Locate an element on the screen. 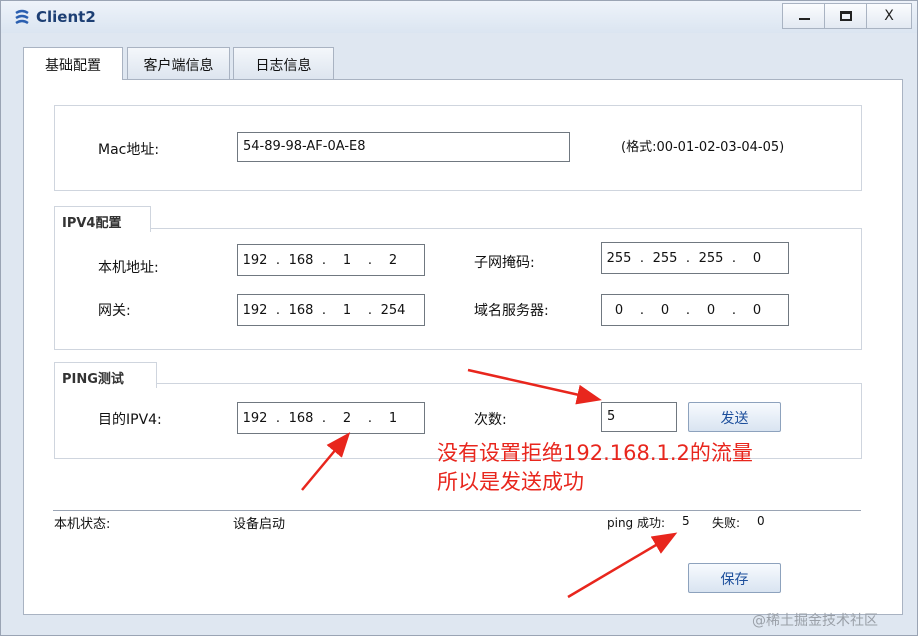  arrow-to-count is located at coordinates (534, 386).